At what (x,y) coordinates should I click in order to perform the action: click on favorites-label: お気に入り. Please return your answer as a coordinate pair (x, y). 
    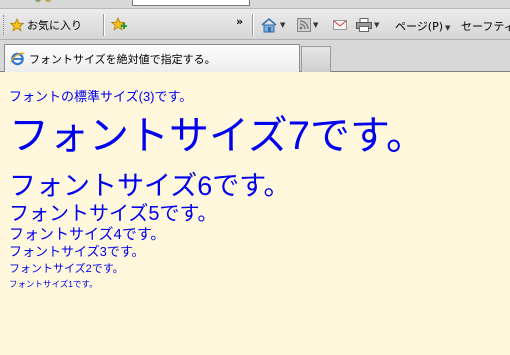
    Looking at the image, I should click on (54, 25).